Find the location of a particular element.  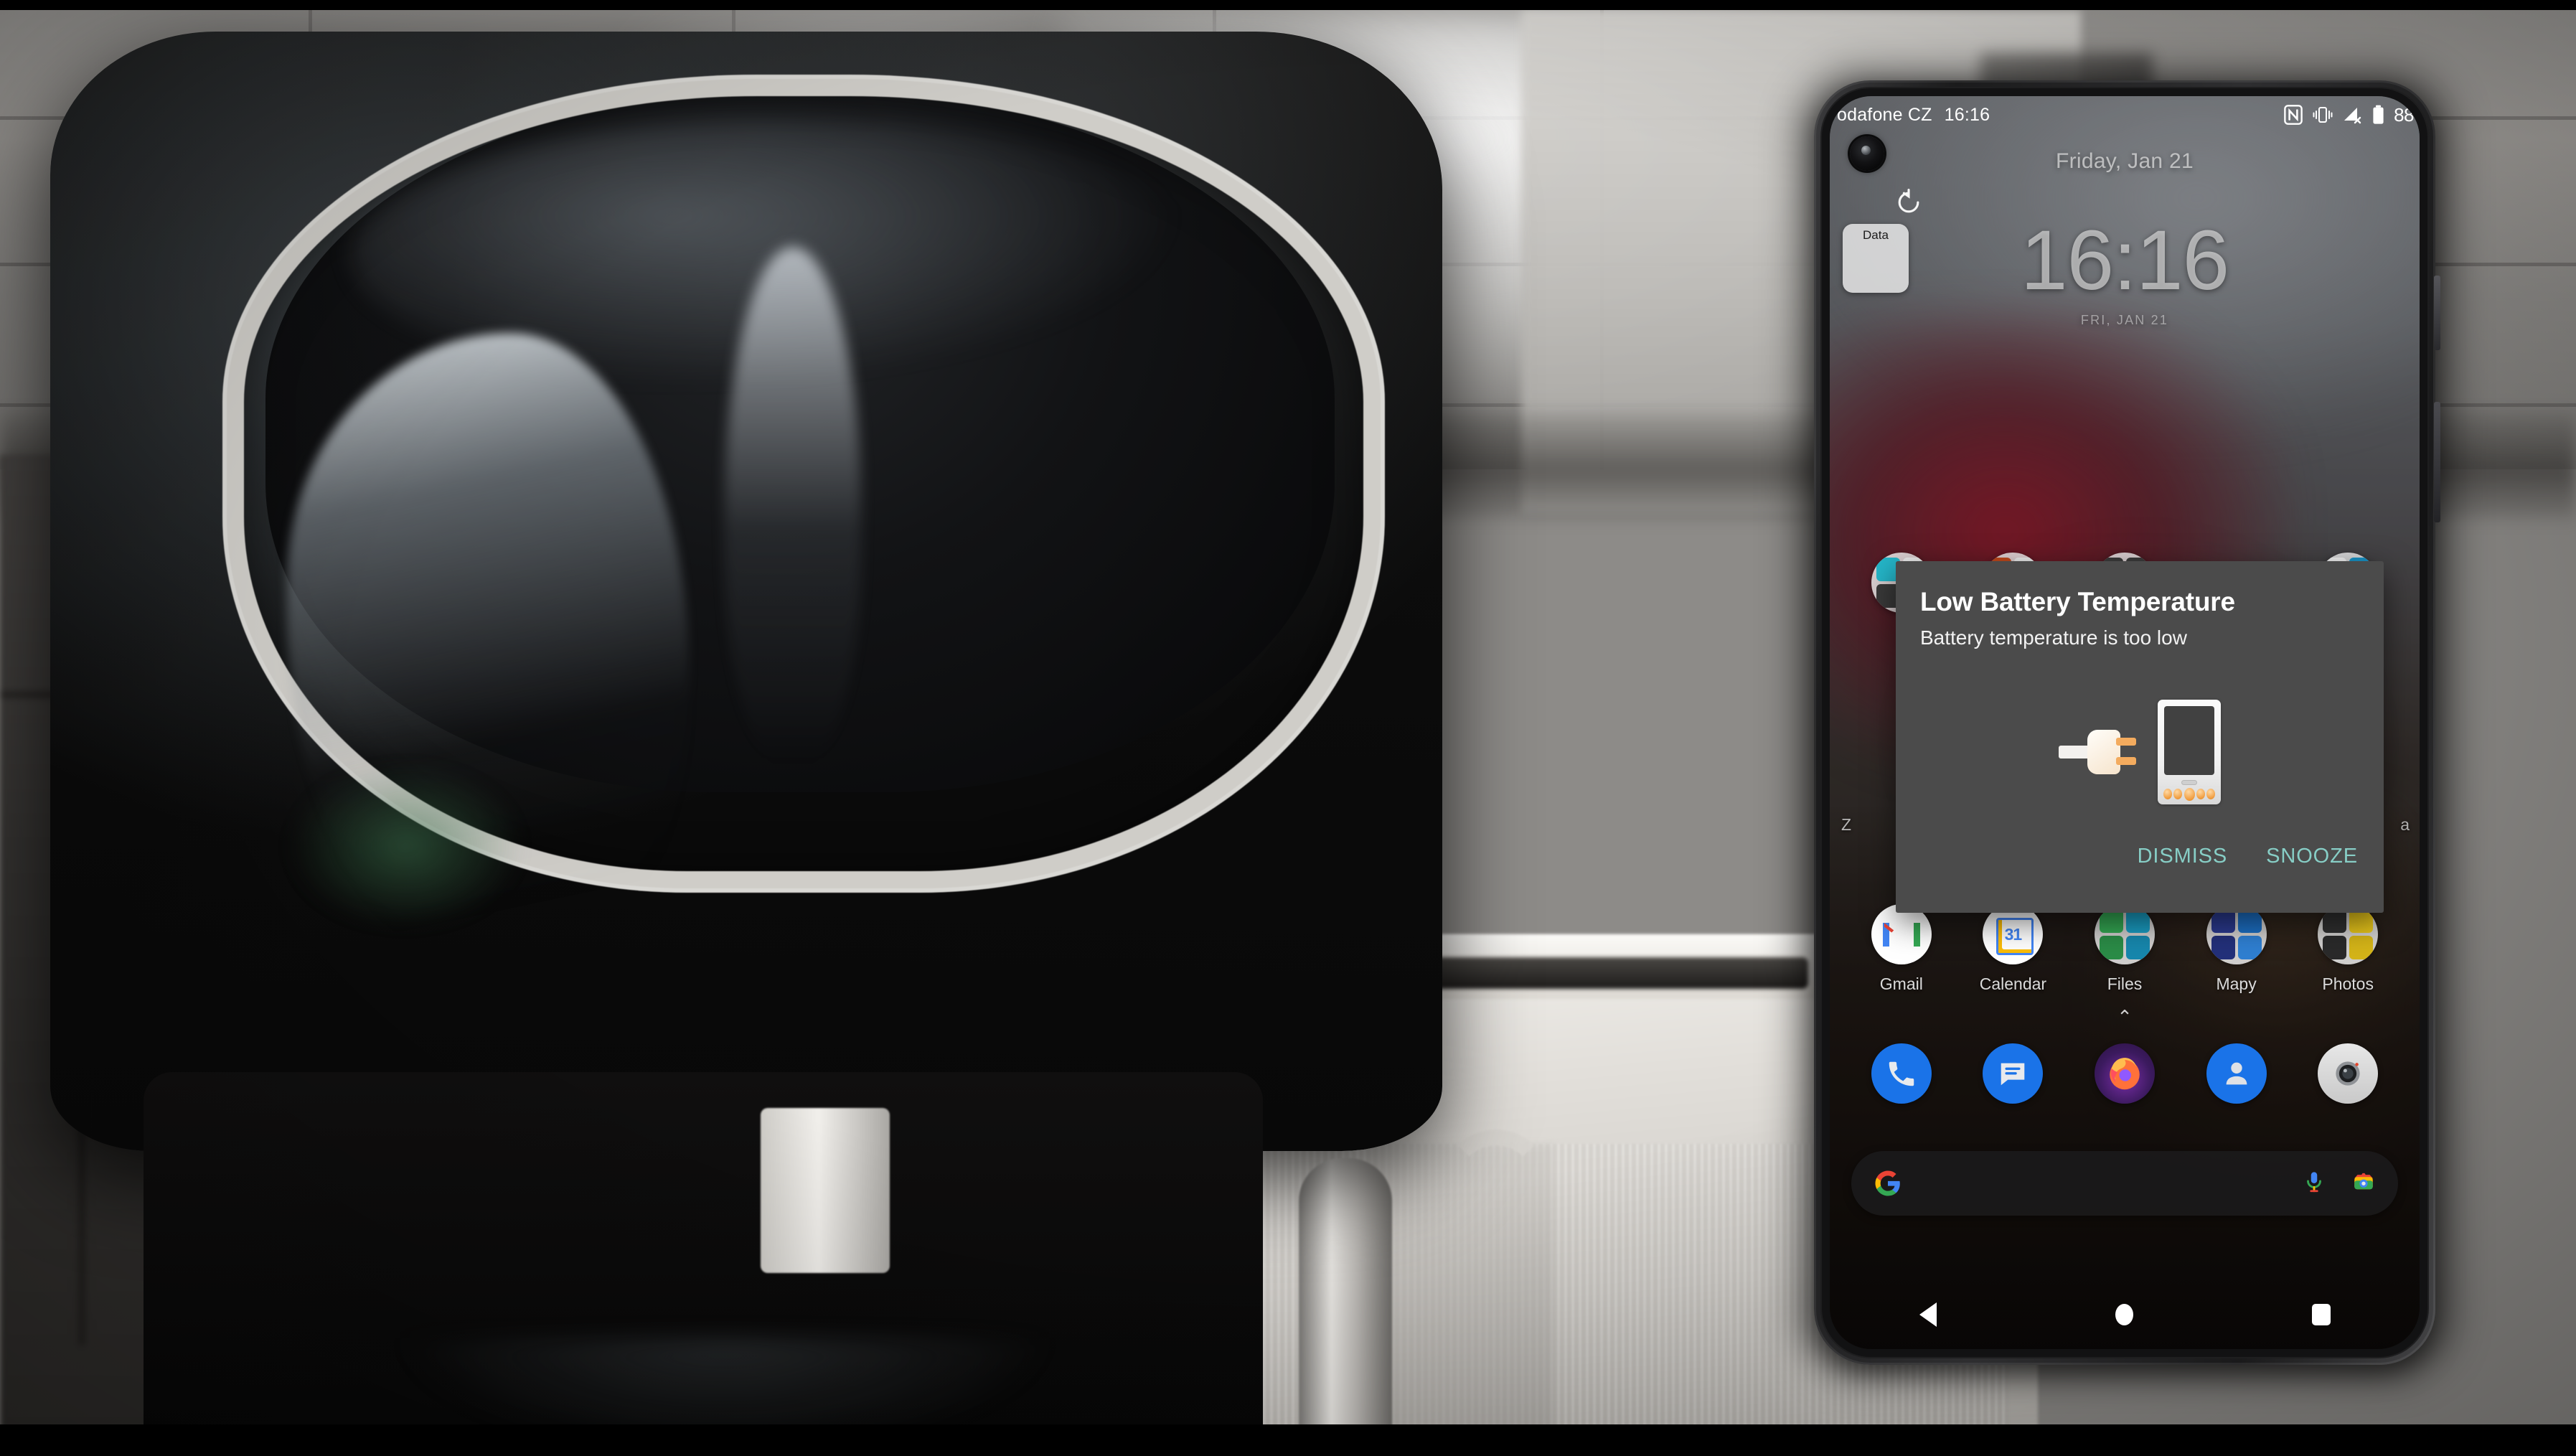

nfc-icon is located at coordinates (2293, 115).